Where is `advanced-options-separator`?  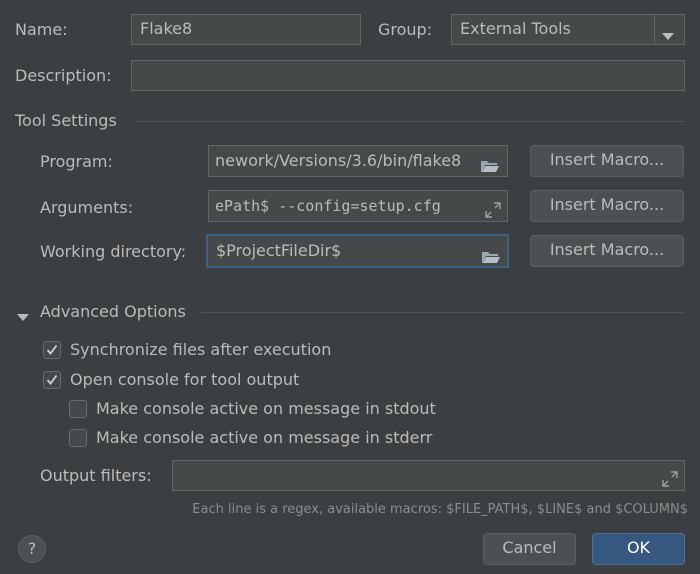
advanced-options-separator is located at coordinates (443, 312).